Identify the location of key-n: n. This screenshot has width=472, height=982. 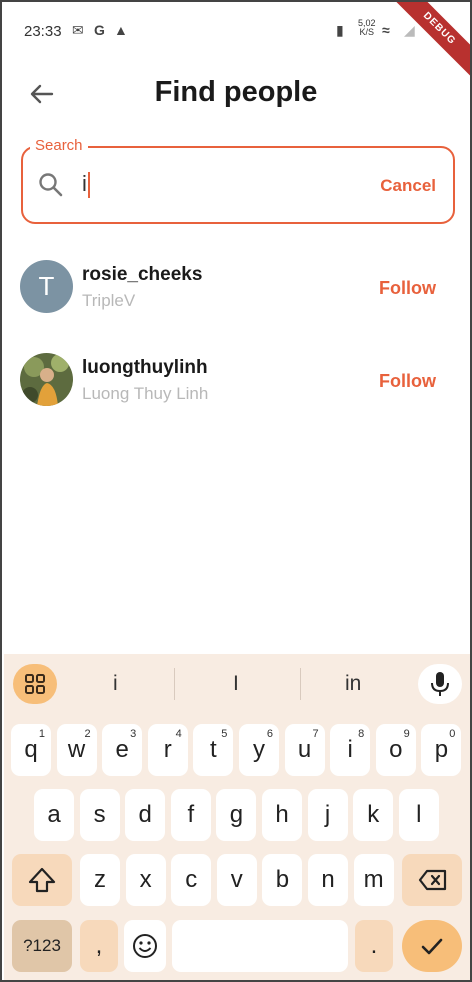
(328, 880).